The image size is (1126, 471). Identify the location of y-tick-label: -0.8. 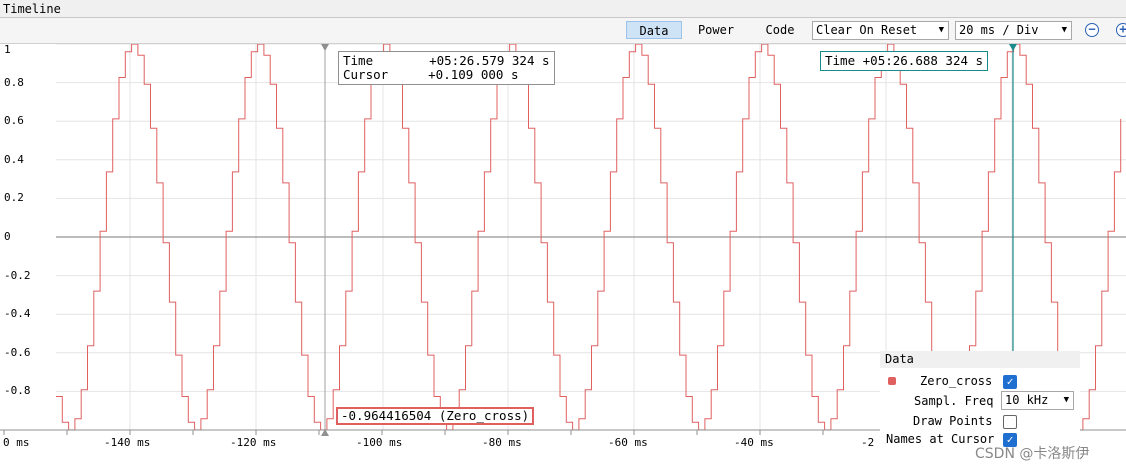
(17, 391).